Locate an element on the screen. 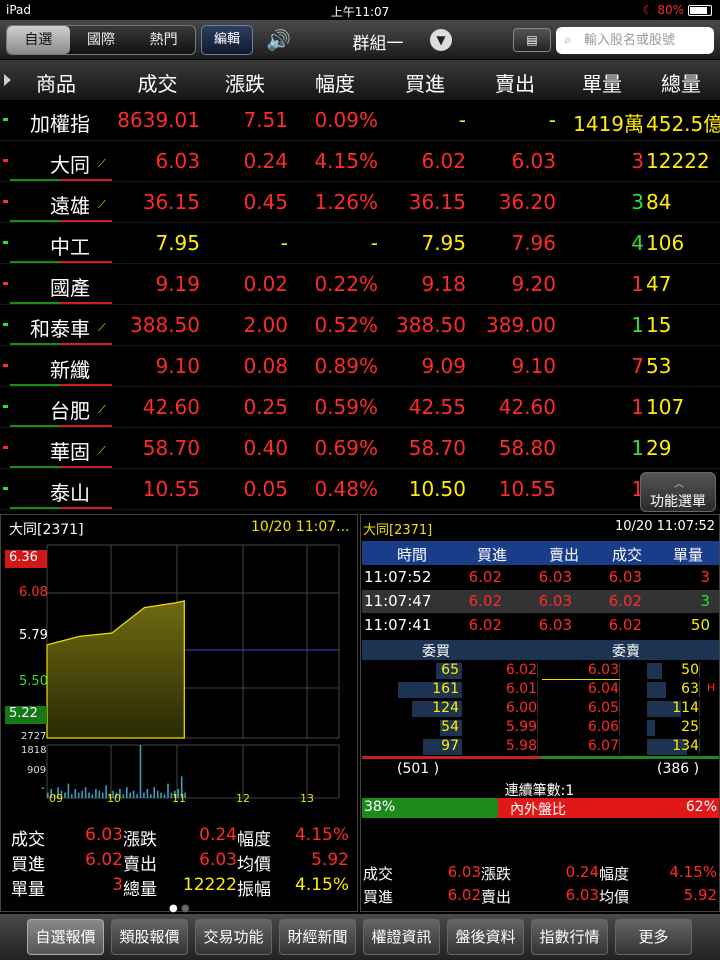 The image size is (720, 960). cell-bid: - is located at coordinates (462, 120).